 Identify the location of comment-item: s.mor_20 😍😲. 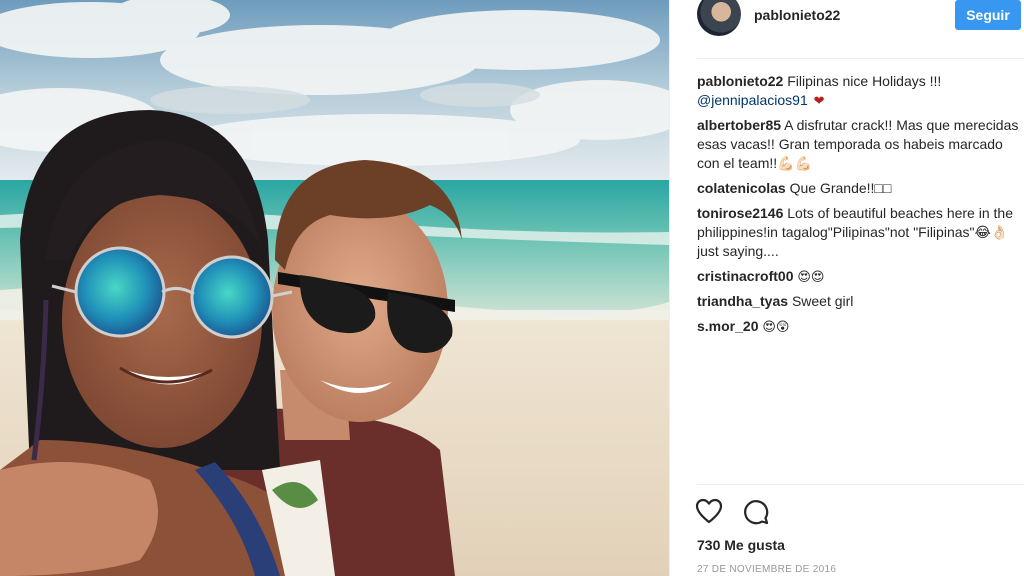
(859, 326).